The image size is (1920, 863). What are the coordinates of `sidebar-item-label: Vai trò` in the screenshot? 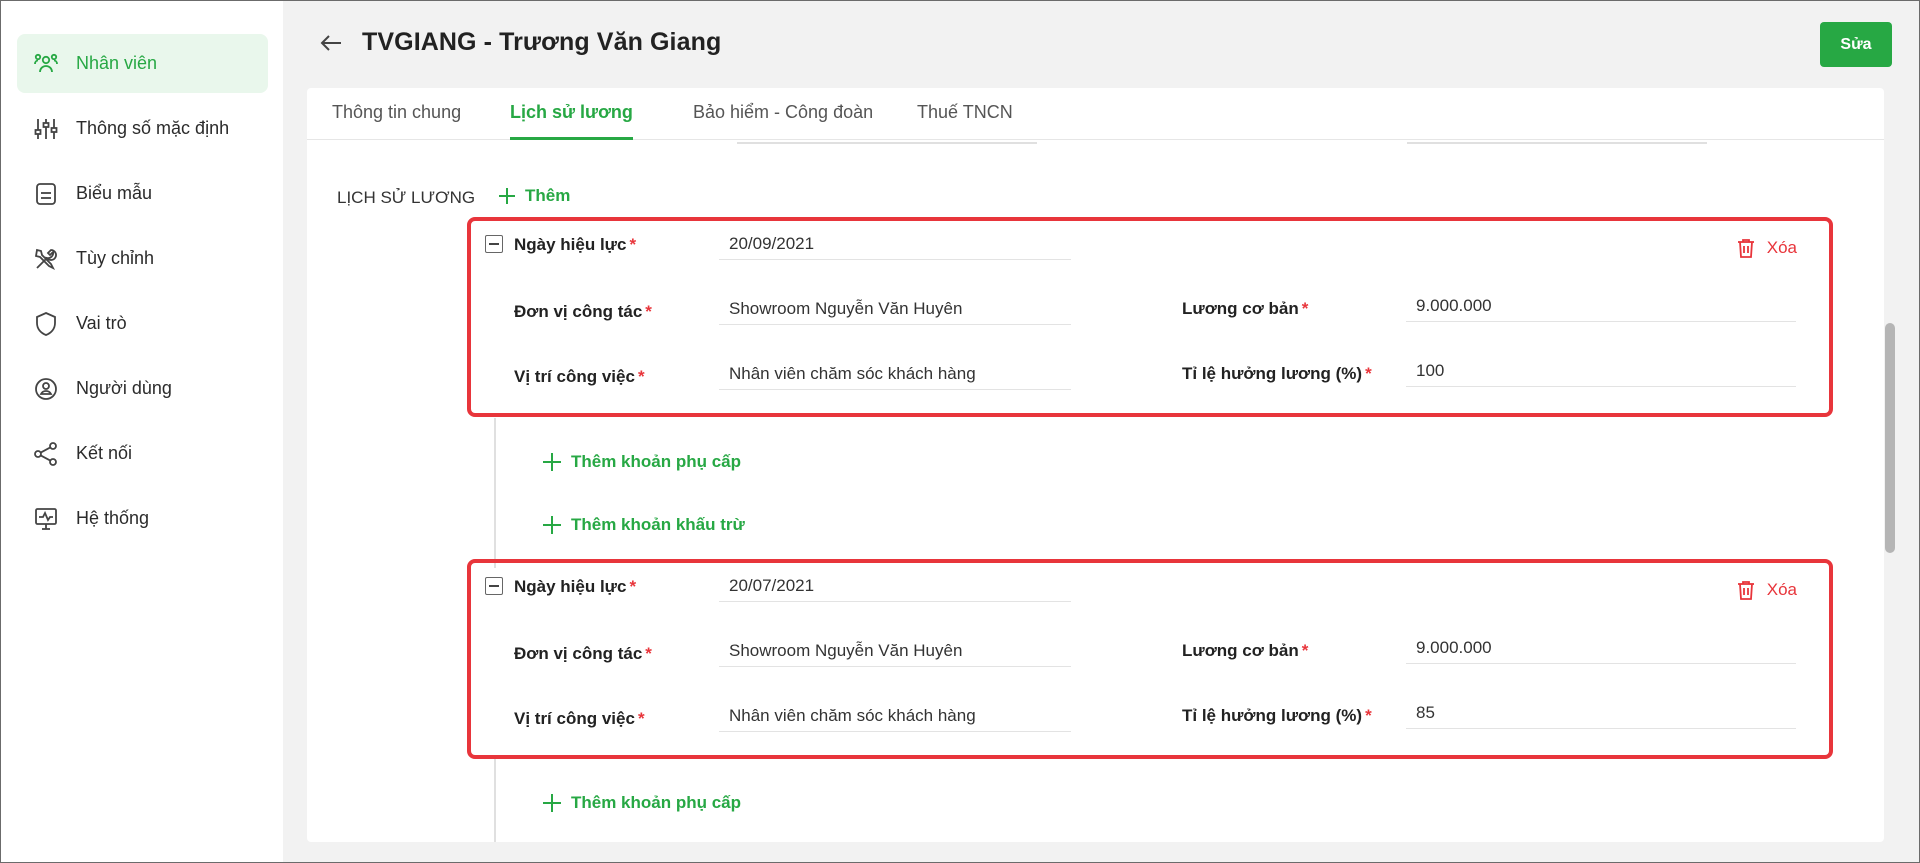 It's located at (101, 323).